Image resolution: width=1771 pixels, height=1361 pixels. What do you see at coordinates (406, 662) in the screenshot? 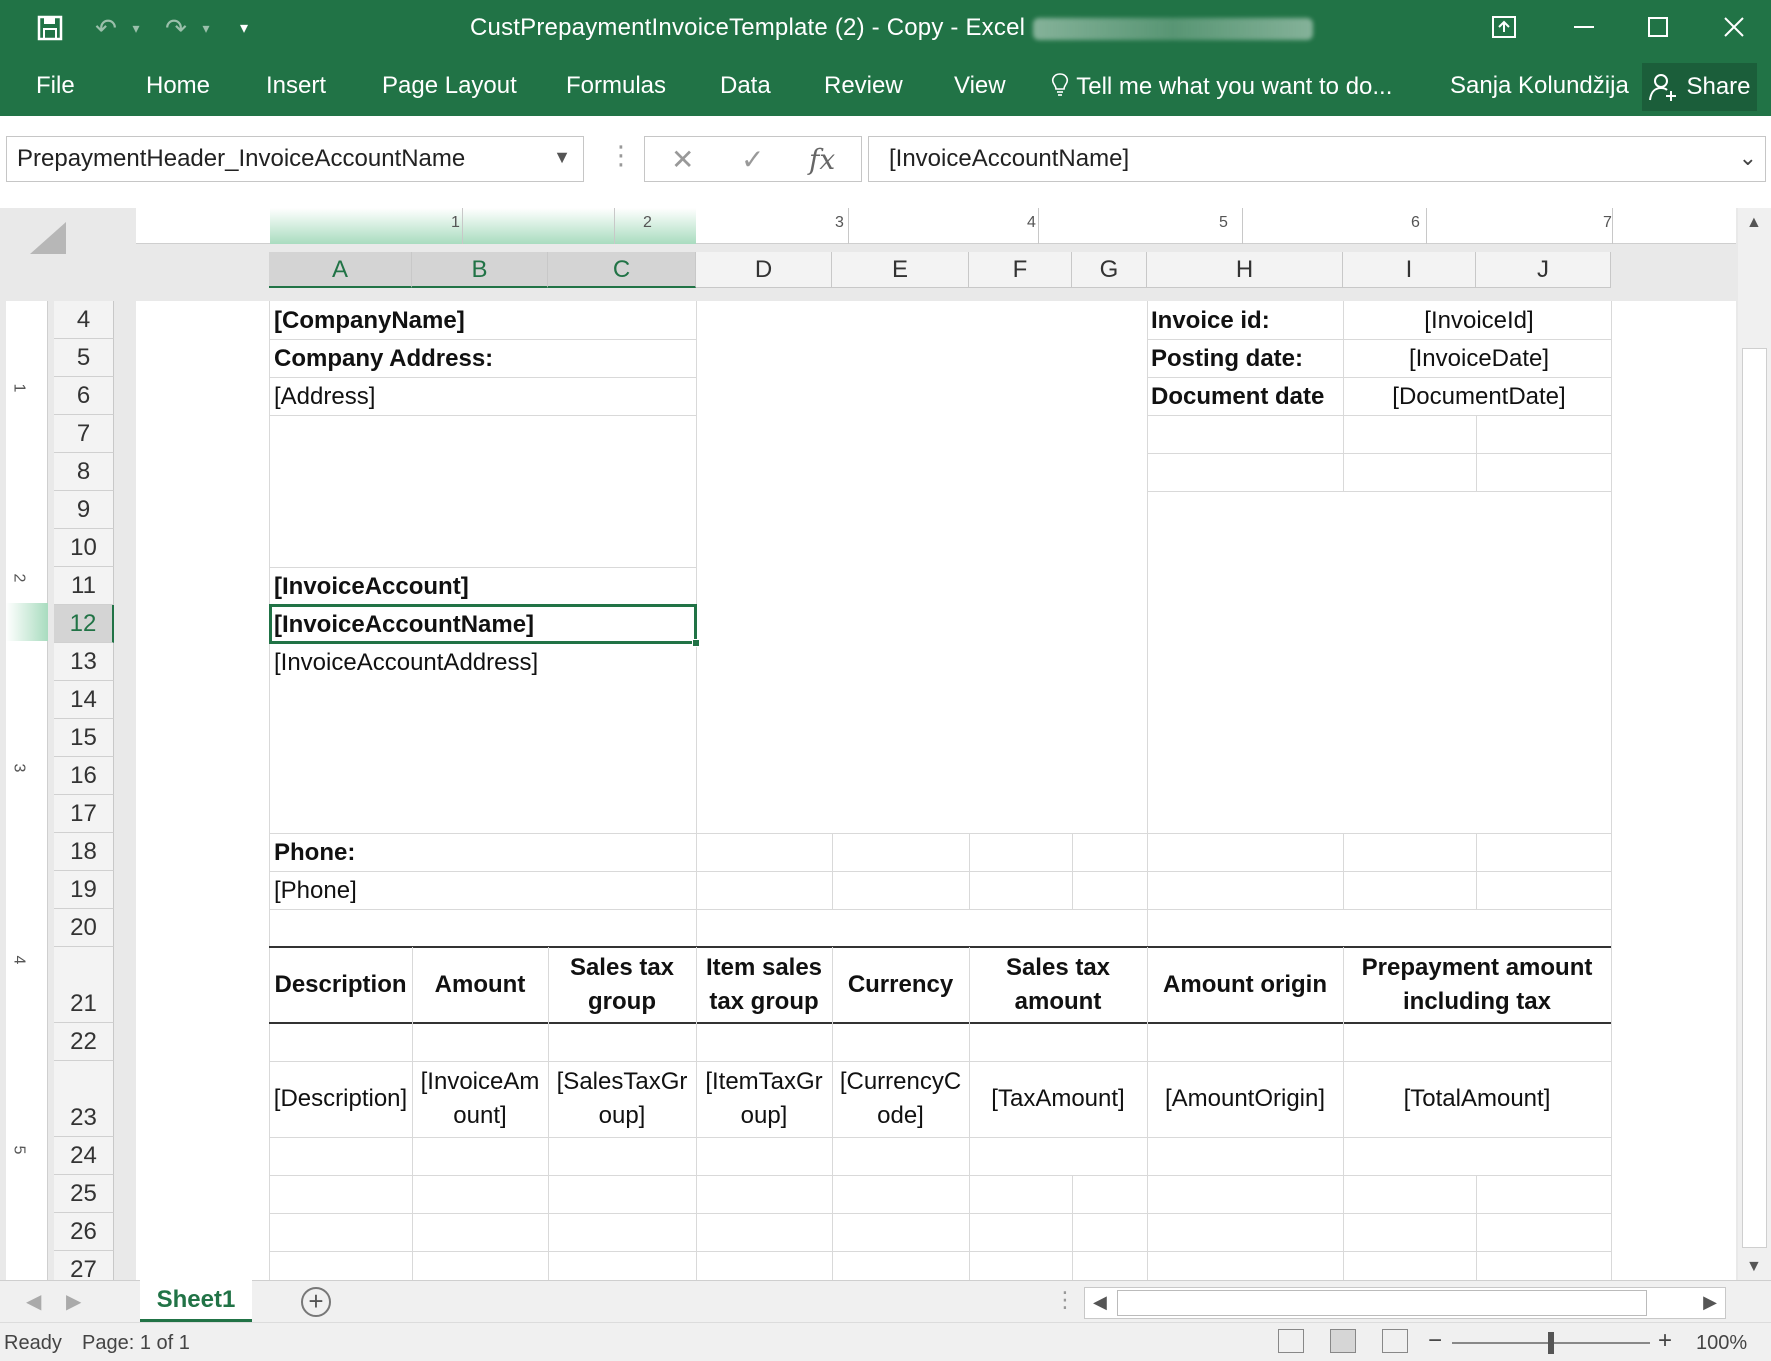
I see `invoice-account-address-cell: [InvoiceAccountAddress]` at bounding box center [406, 662].